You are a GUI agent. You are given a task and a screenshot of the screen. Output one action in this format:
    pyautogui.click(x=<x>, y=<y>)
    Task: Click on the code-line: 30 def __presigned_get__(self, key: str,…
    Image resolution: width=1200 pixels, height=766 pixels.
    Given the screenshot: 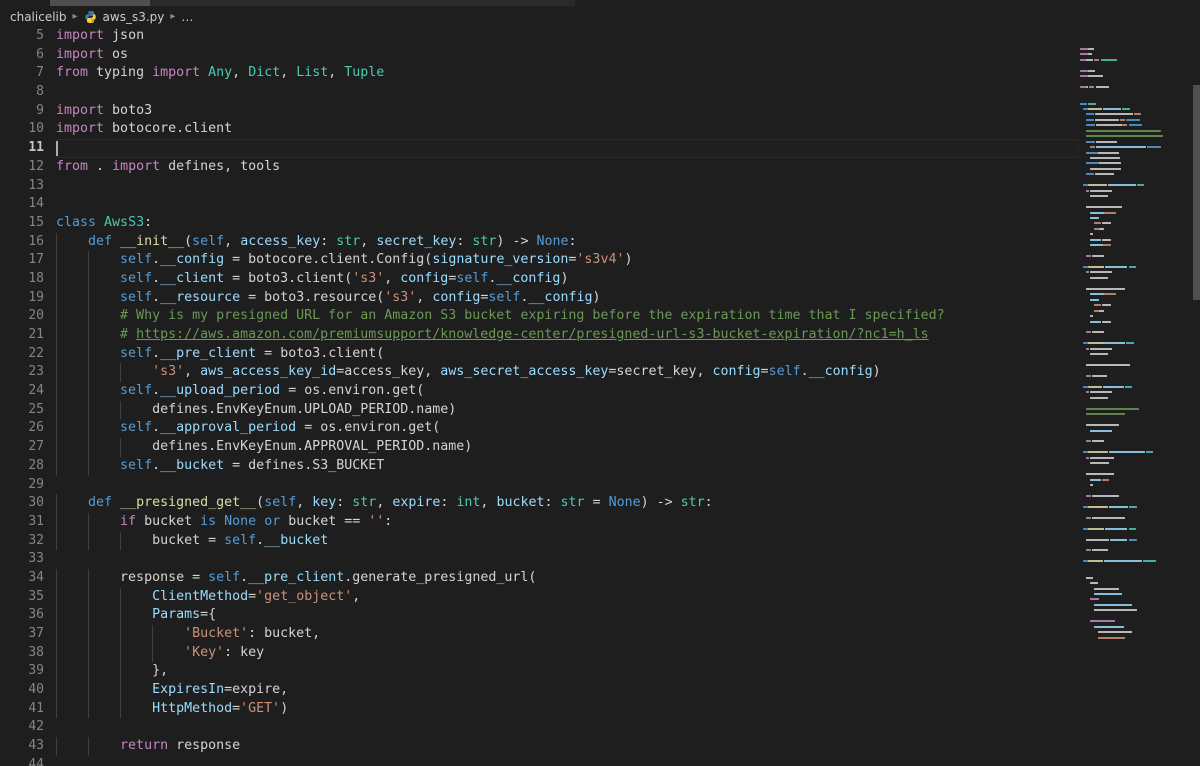 What is the action you would take?
    pyautogui.click(x=600, y=503)
    